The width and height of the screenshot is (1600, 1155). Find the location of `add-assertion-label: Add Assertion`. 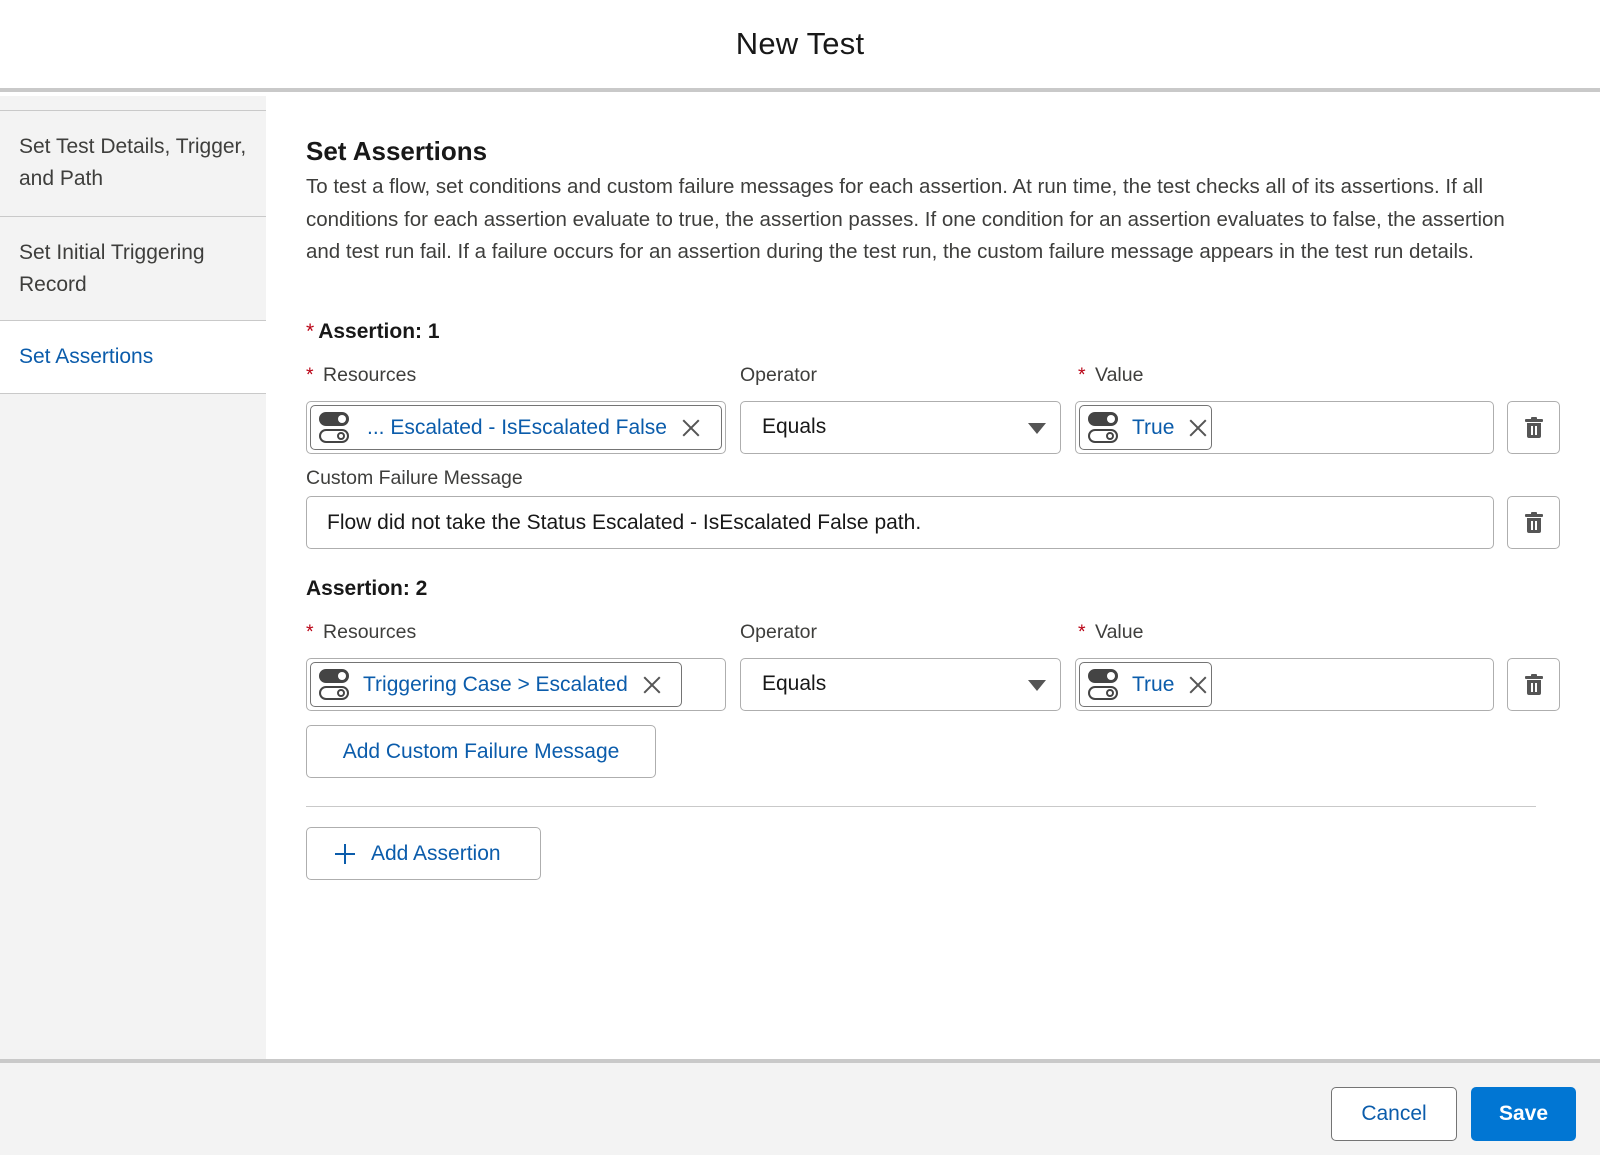

add-assertion-label: Add Assertion is located at coordinates (436, 853).